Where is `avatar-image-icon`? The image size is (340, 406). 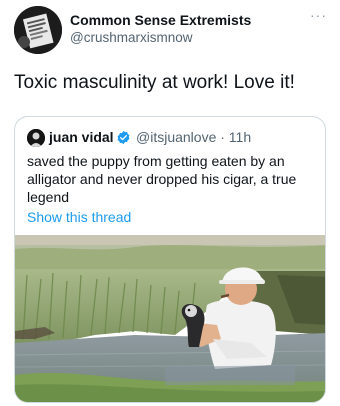
avatar-image-icon is located at coordinates (38, 30).